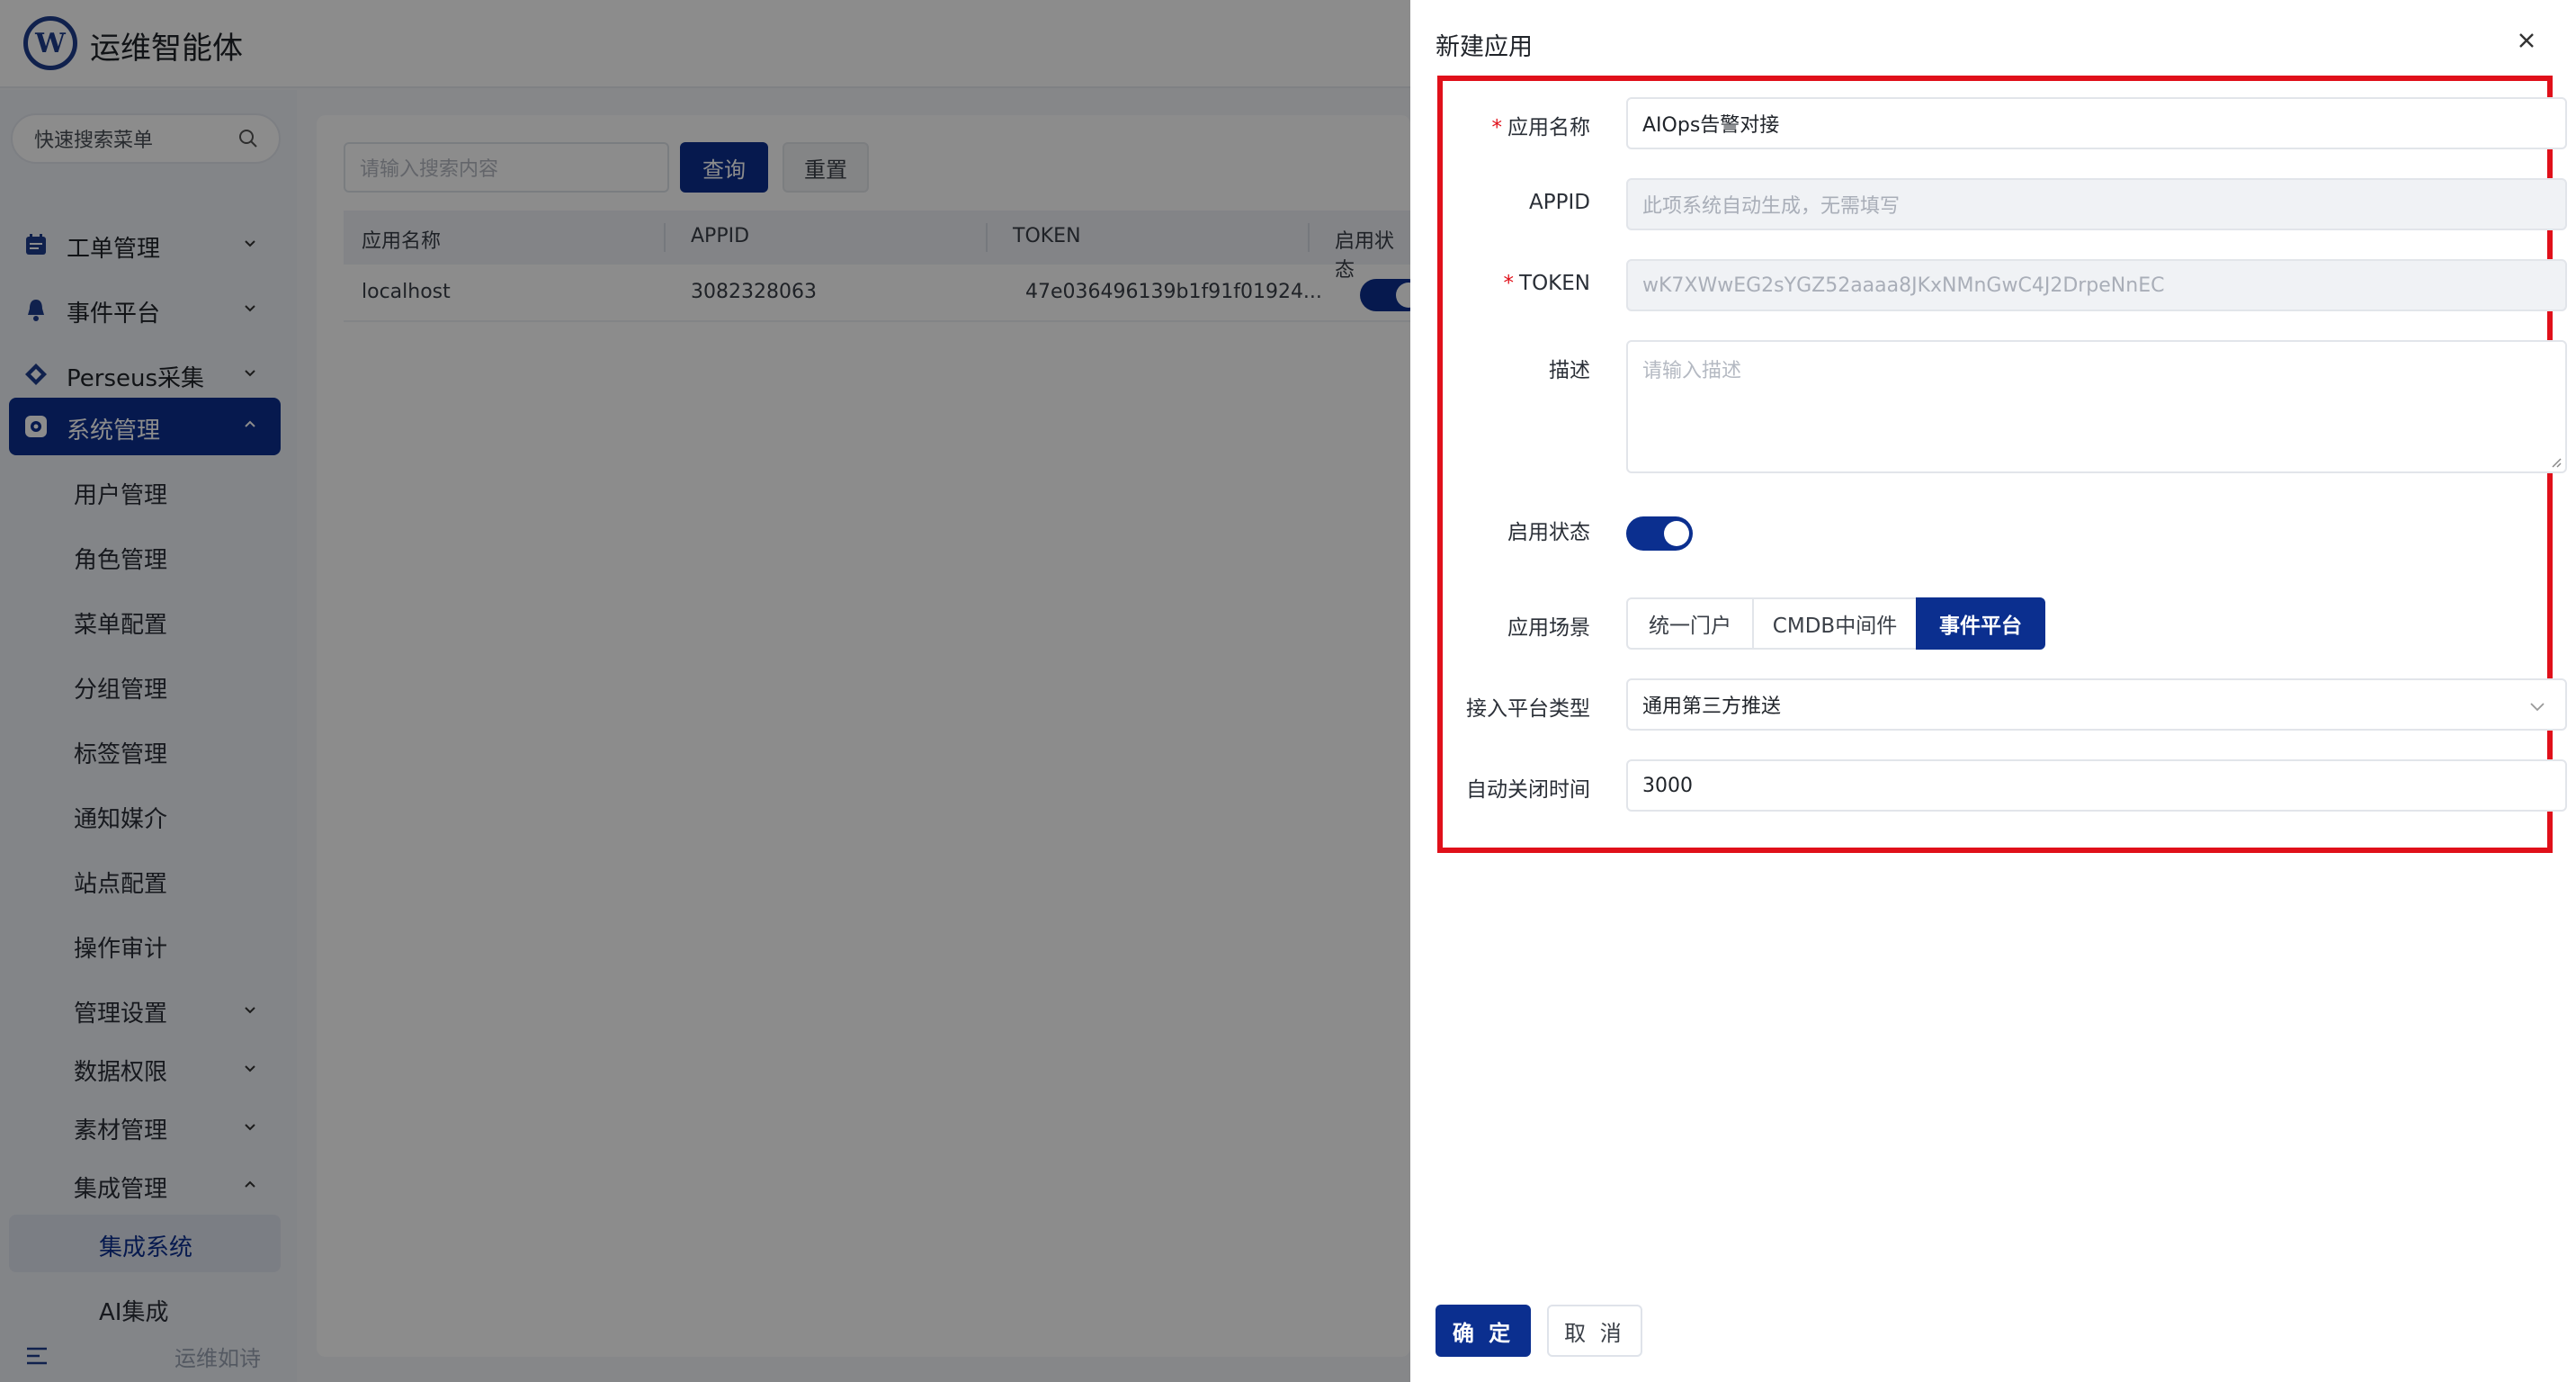 This screenshot has width=2576, height=1382. I want to click on chevron-down-icon, so click(2537, 708).